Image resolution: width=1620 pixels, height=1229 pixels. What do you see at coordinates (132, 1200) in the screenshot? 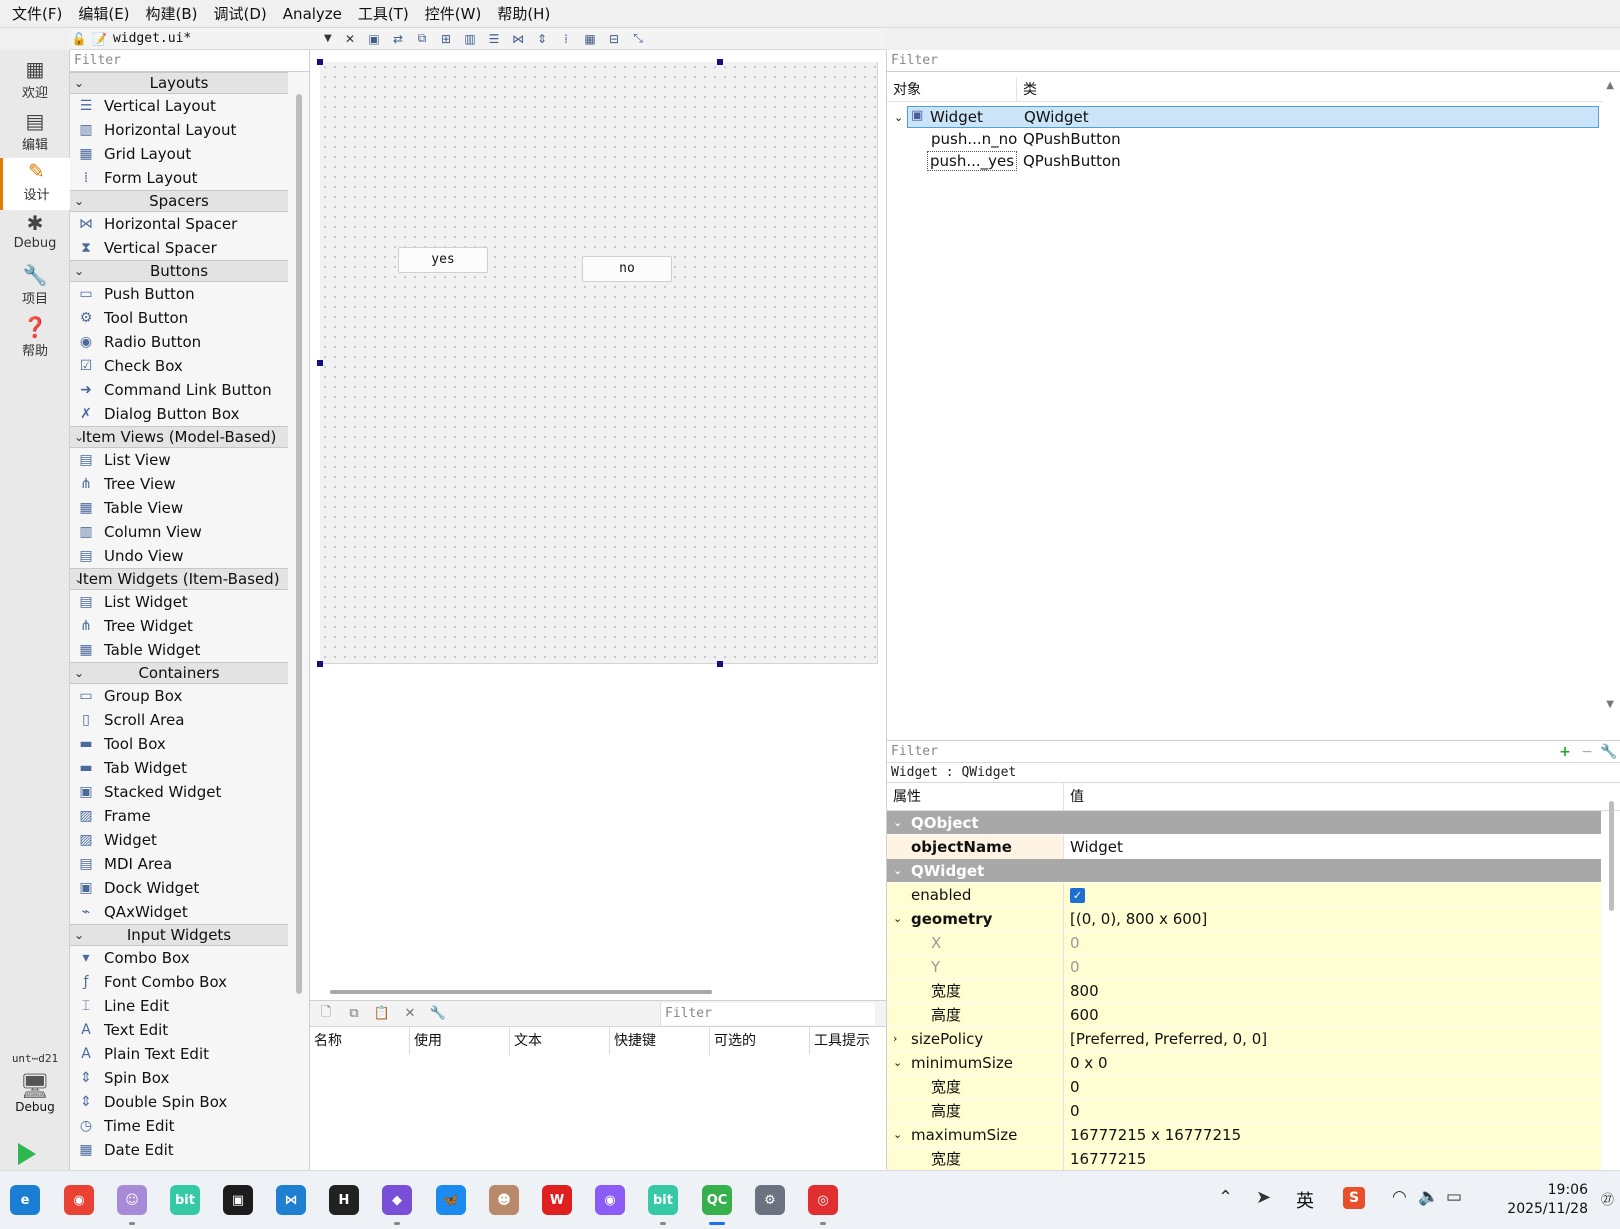
I see `taskbar-avatar-app-icon: ☺` at bounding box center [132, 1200].